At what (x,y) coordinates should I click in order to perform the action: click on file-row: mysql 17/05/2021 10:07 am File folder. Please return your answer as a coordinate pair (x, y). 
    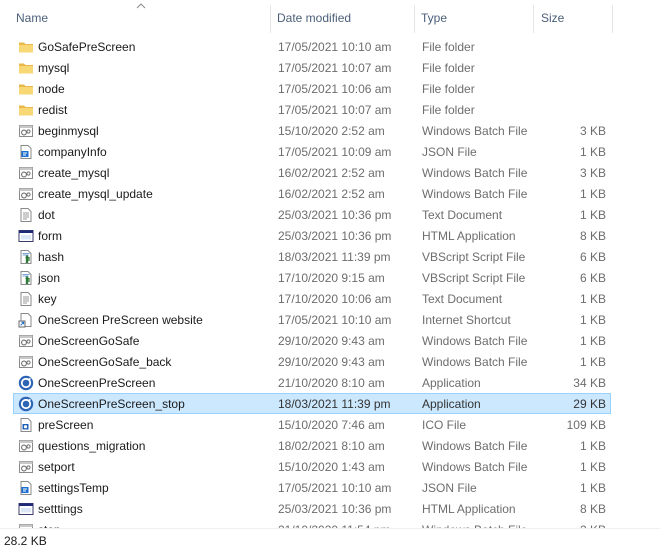
    Looking at the image, I should click on (312, 67).